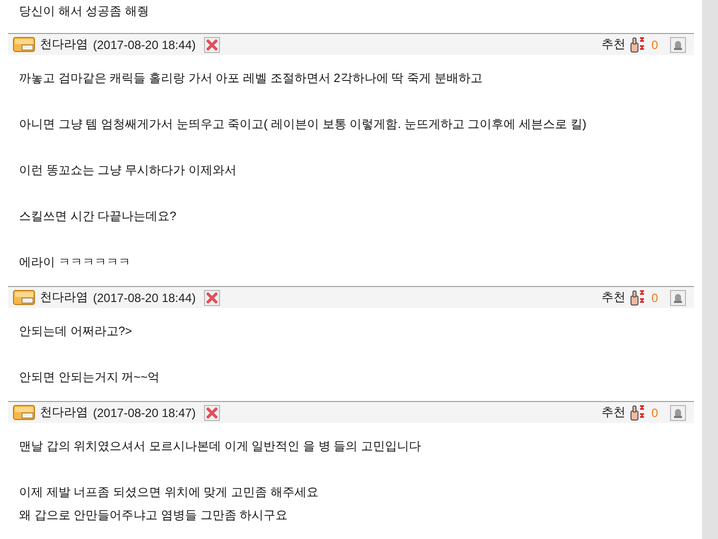 Image resolution: width=718 pixels, height=539 pixels. What do you see at coordinates (220, 446) in the screenshot?
I see `comment-text: 맨날 갑의 위치였으셔서 모르시나본데 이게 일반적인 을 병 들의 고민입니다` at bounding box center [220, 446].